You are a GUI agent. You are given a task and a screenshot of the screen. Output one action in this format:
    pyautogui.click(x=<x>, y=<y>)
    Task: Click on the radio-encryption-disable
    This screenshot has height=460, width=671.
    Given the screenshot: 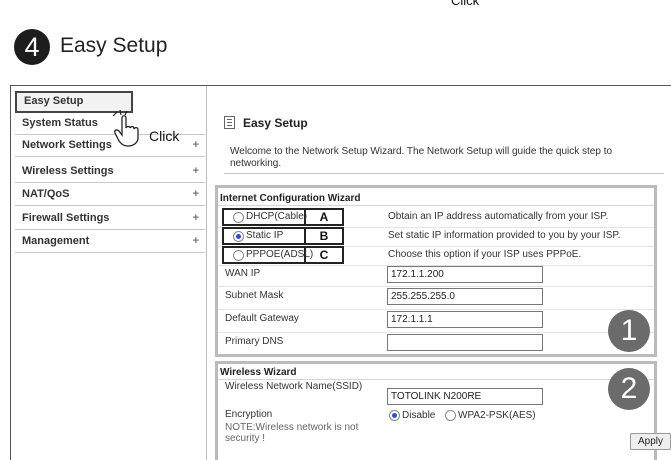 What is the action you would take?
    pyautogui.click(x=394, y=415)
    